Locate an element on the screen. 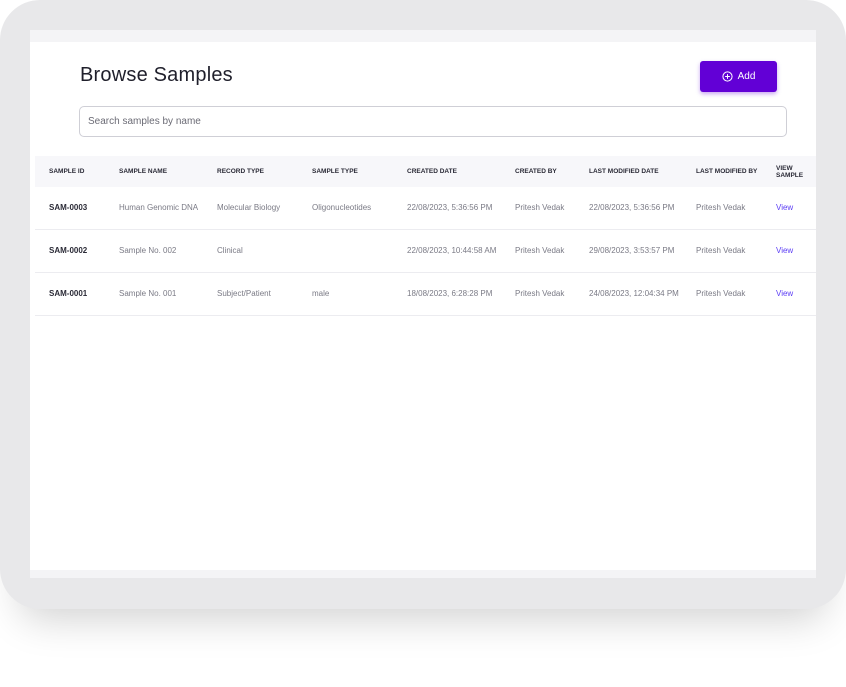 Image resolution: width=846 pixels, height=687 pixels. header-sample-name: SAMPLE NAME is located at coordinates (143, 171).